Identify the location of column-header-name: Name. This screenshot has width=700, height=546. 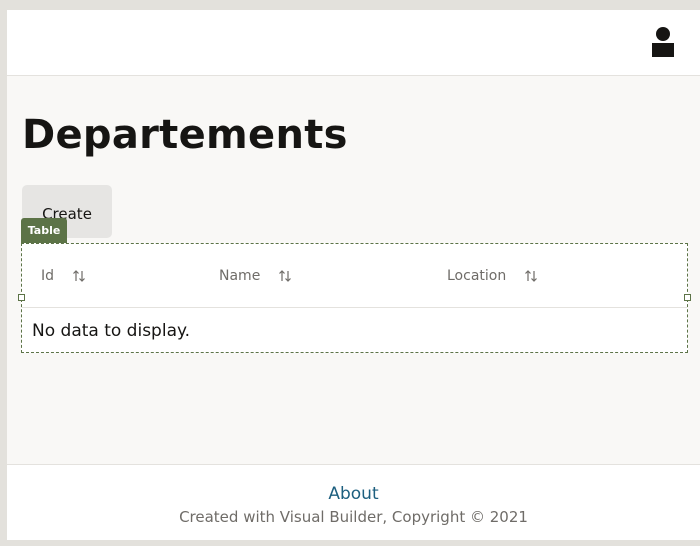
(255, 276).